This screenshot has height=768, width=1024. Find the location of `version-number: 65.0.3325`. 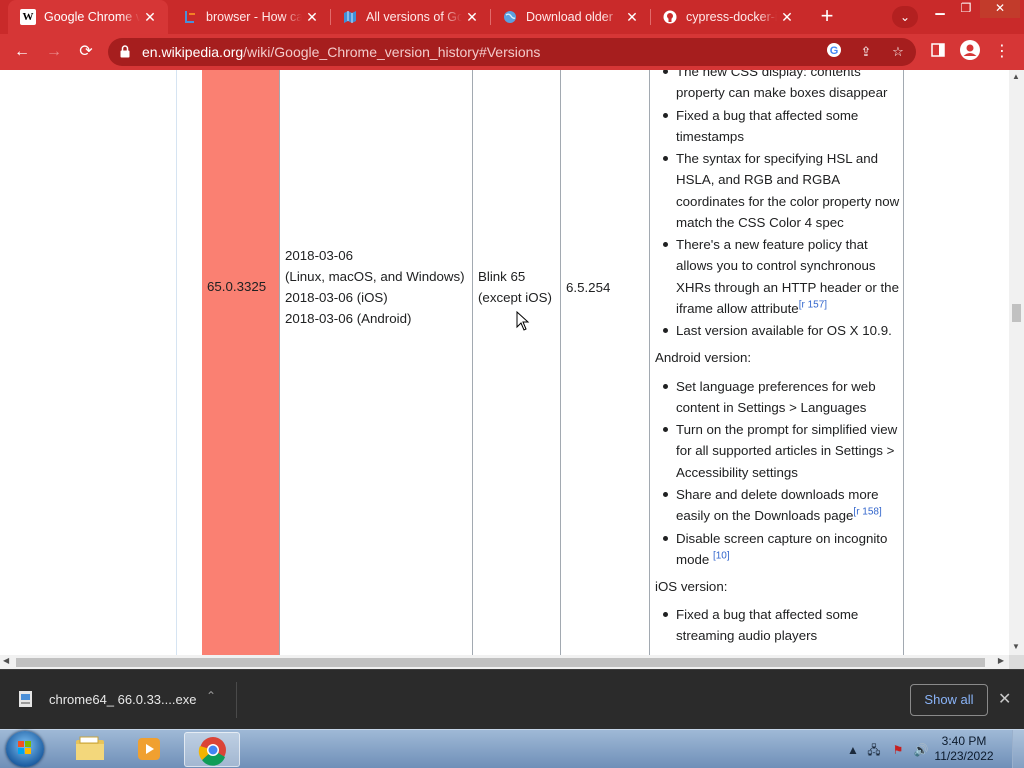

version-number: 65.0.3325 is located at coordinates (237, 286).